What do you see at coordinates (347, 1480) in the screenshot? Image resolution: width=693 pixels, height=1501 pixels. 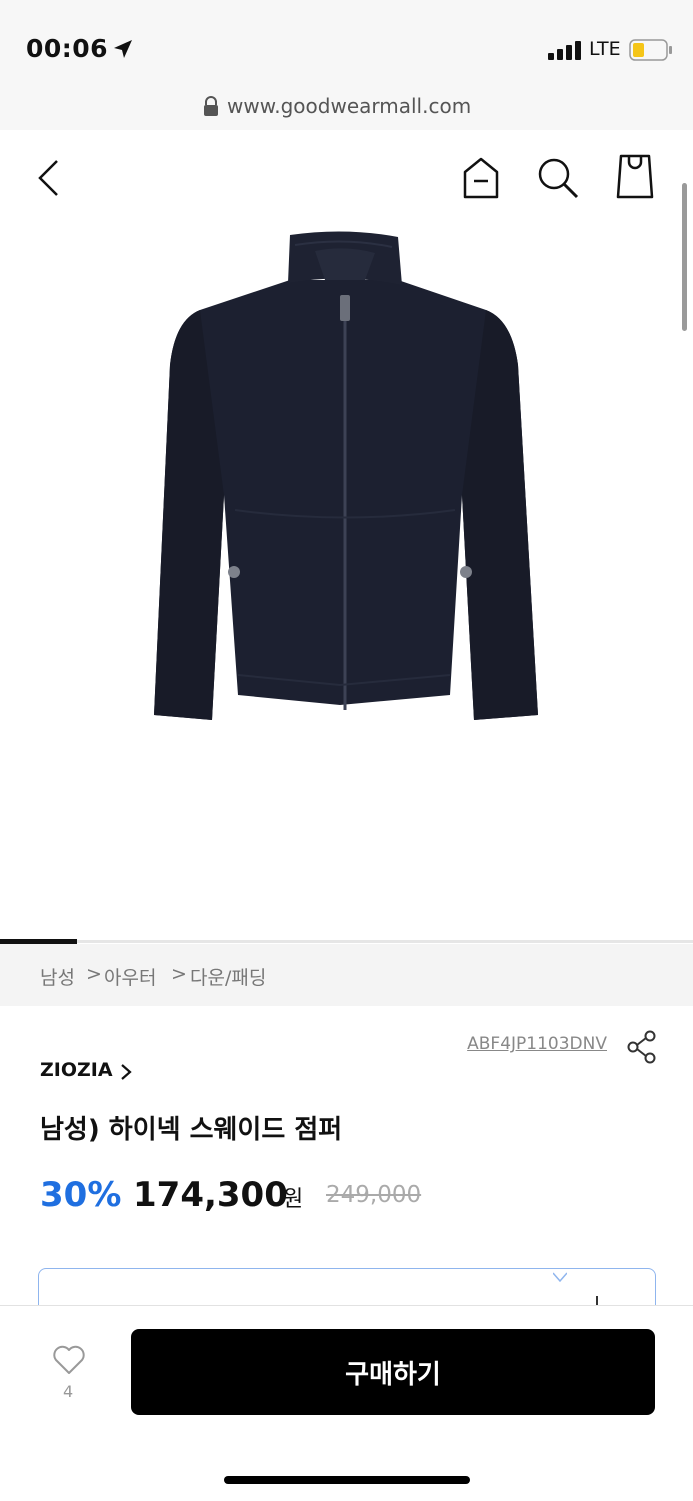 I see `home-indicator` at bounding box center [347, 1480].